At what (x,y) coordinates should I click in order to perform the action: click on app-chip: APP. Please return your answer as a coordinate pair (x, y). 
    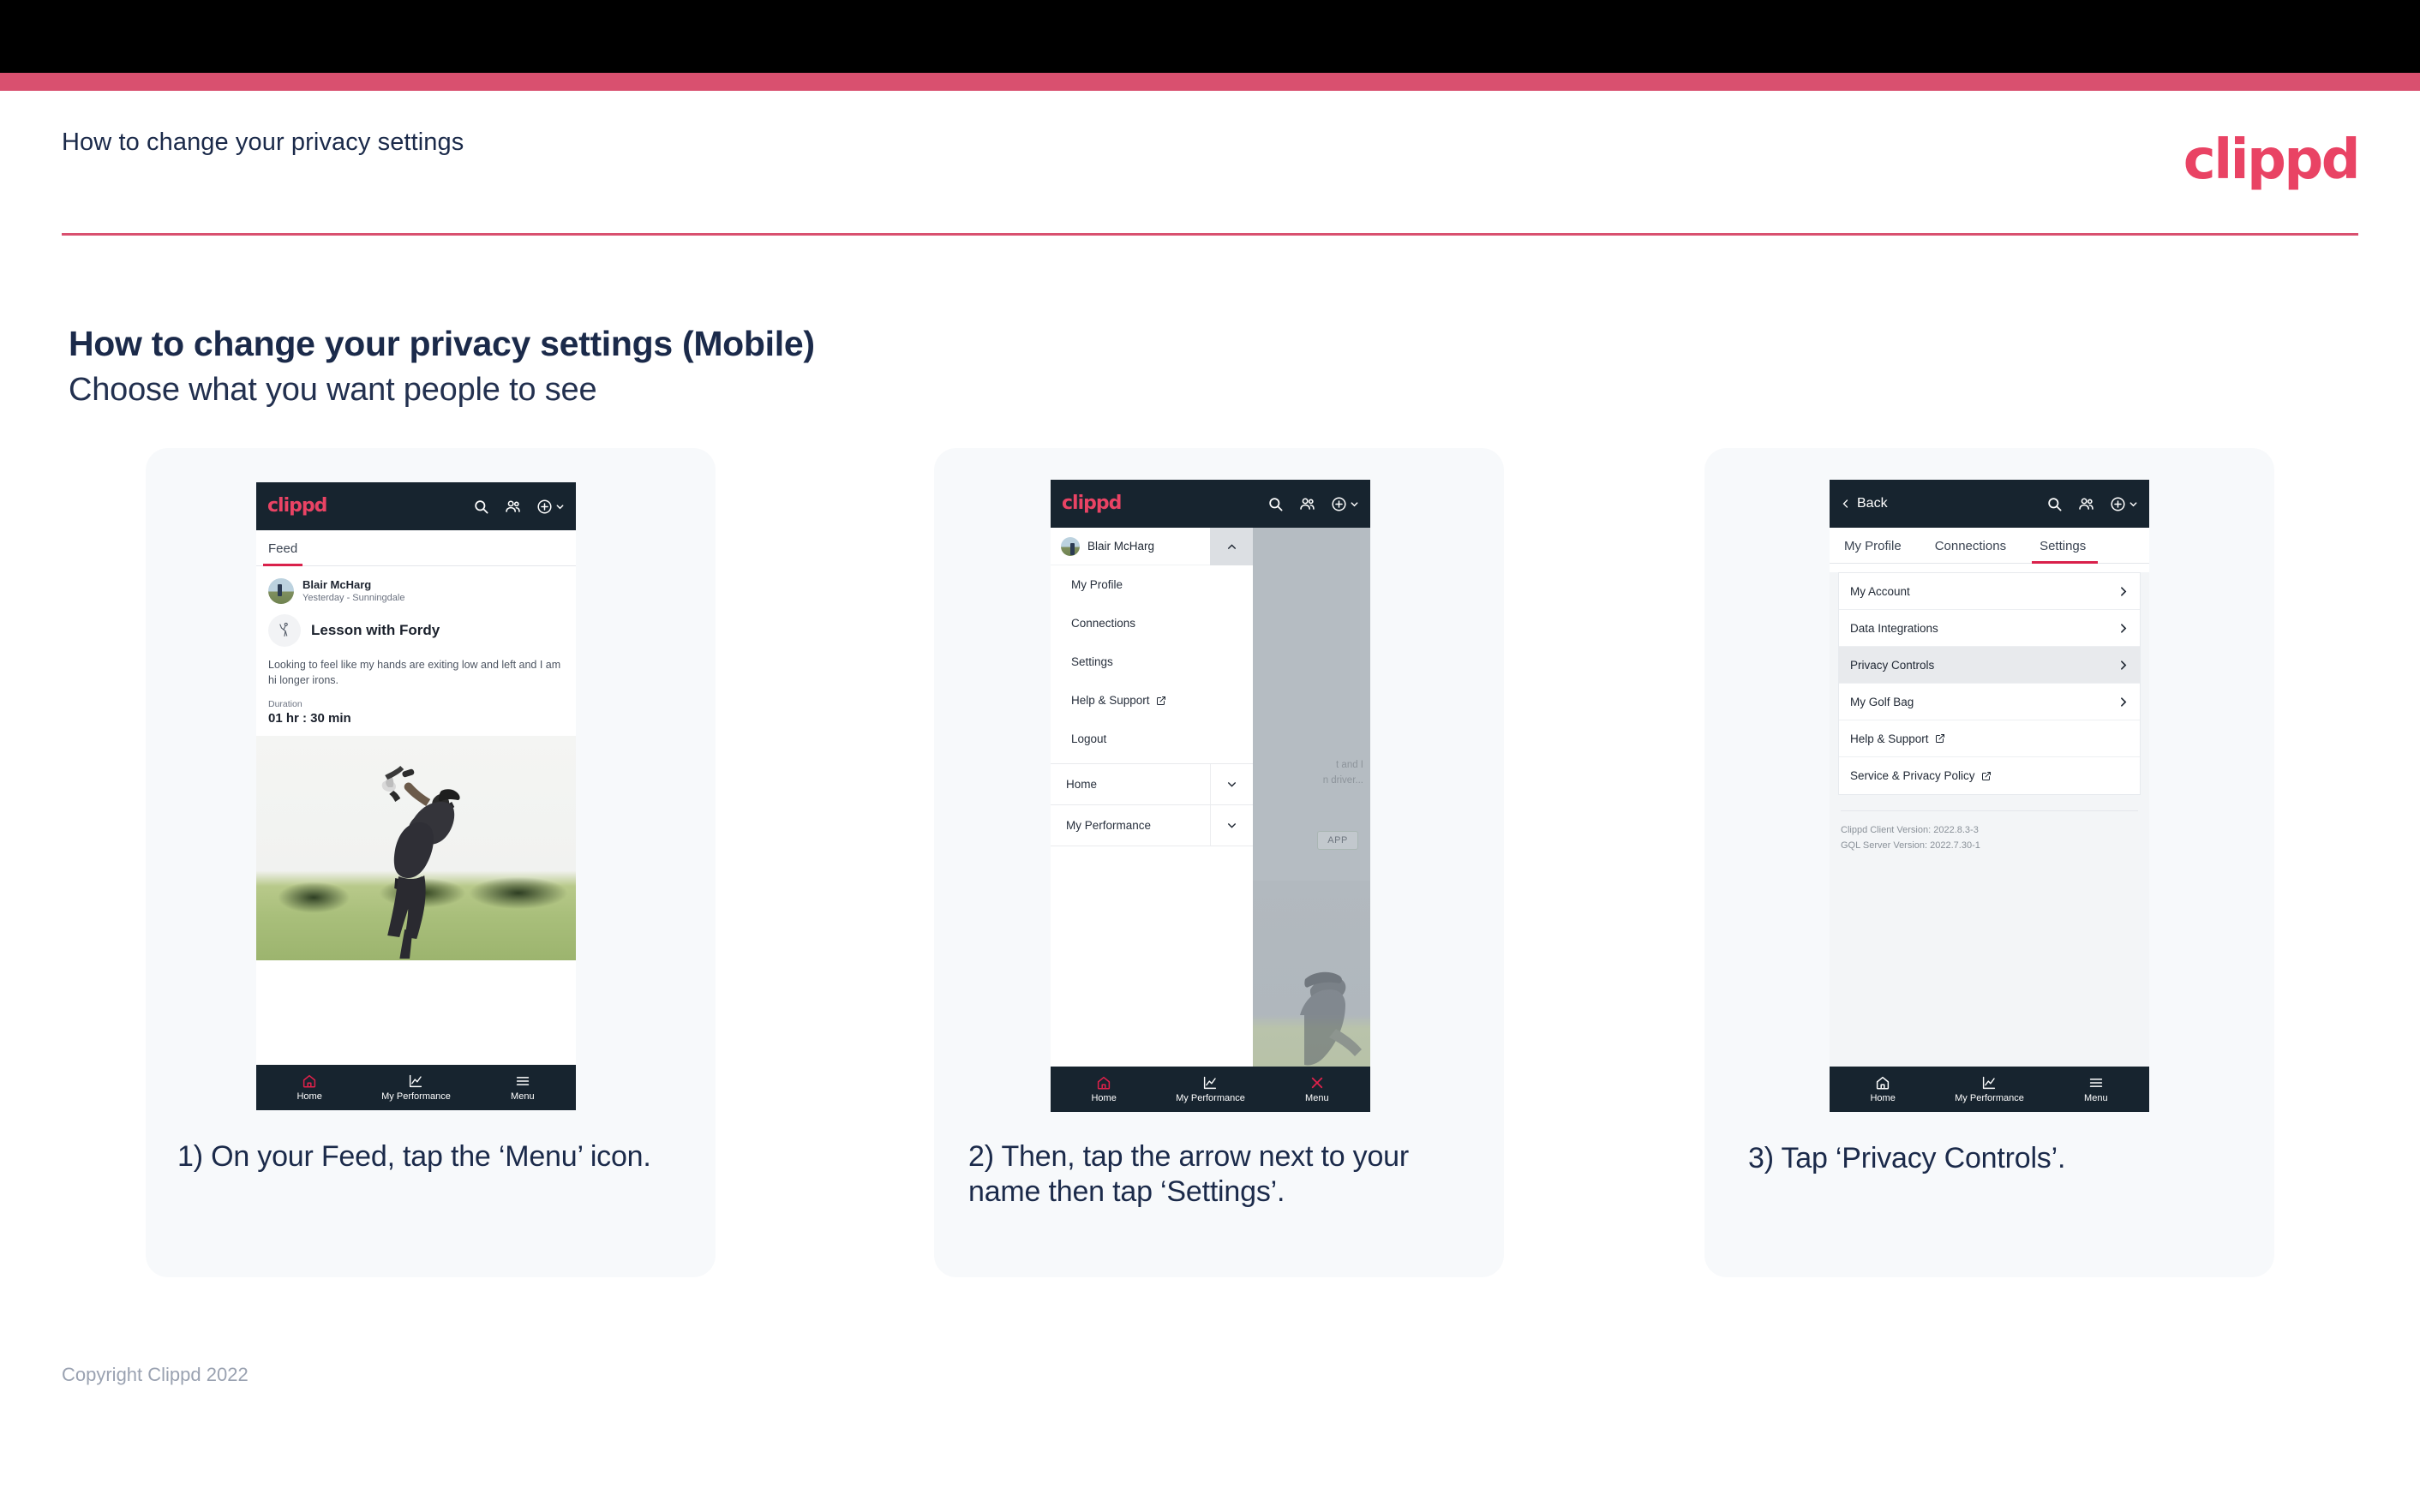
    Looking at the image, I should click on (1337, 841).